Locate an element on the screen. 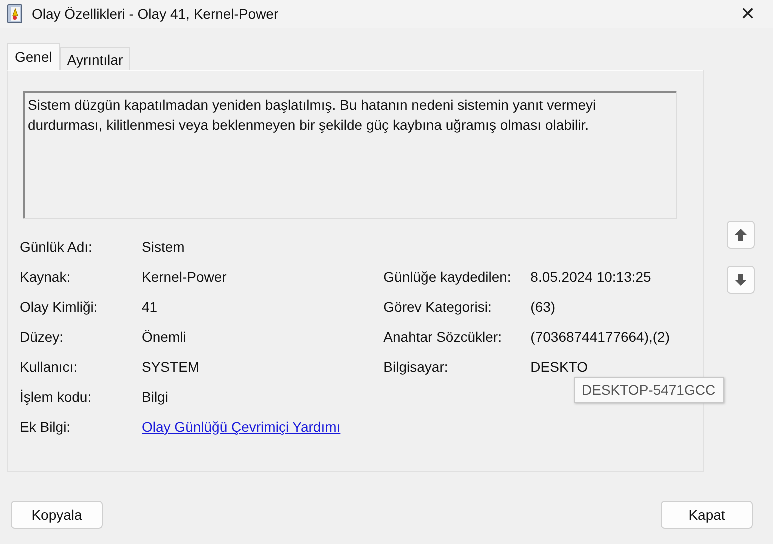 This screenshot has width=773, height=544. down-arrow-icon is located at coordinates (741, 280).